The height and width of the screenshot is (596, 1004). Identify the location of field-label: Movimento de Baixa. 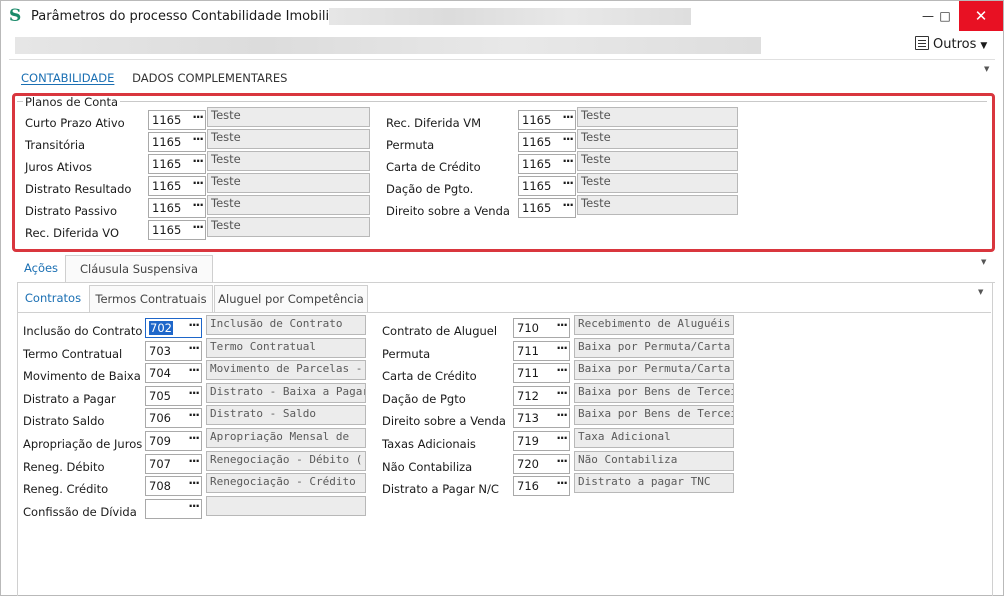
(82, 376).